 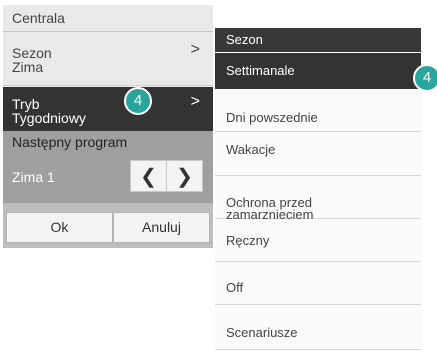 I want to click on cancel-button: Anuluj, so click(x=161, y=227).